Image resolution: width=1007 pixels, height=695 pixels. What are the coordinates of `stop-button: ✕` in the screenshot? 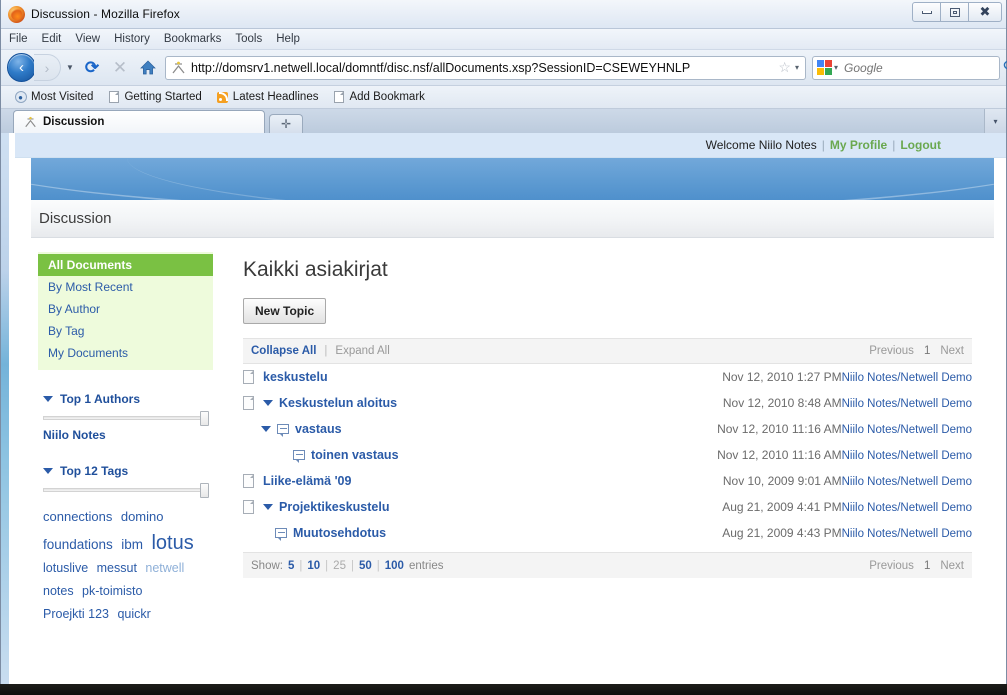 It's located at (120, 68).